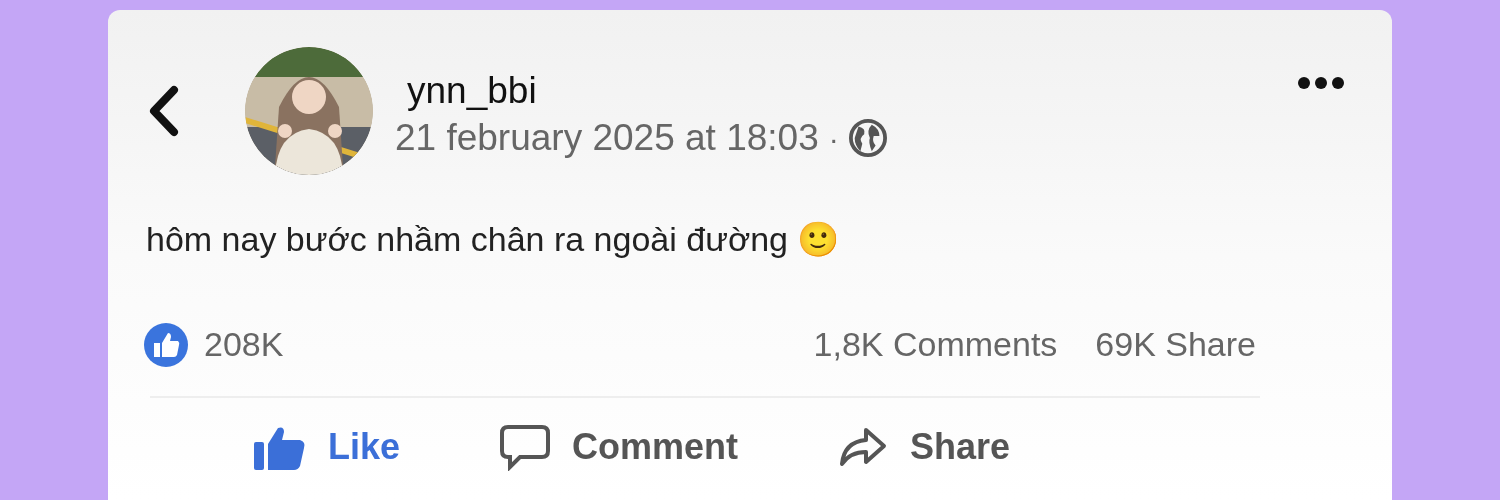 The width and height of the screenshot is (1500, 500). What do you see at coordinates (1175, 344) in the screenshot?
I see `share-count: 69K Share` at bounding box center [1175, 344].